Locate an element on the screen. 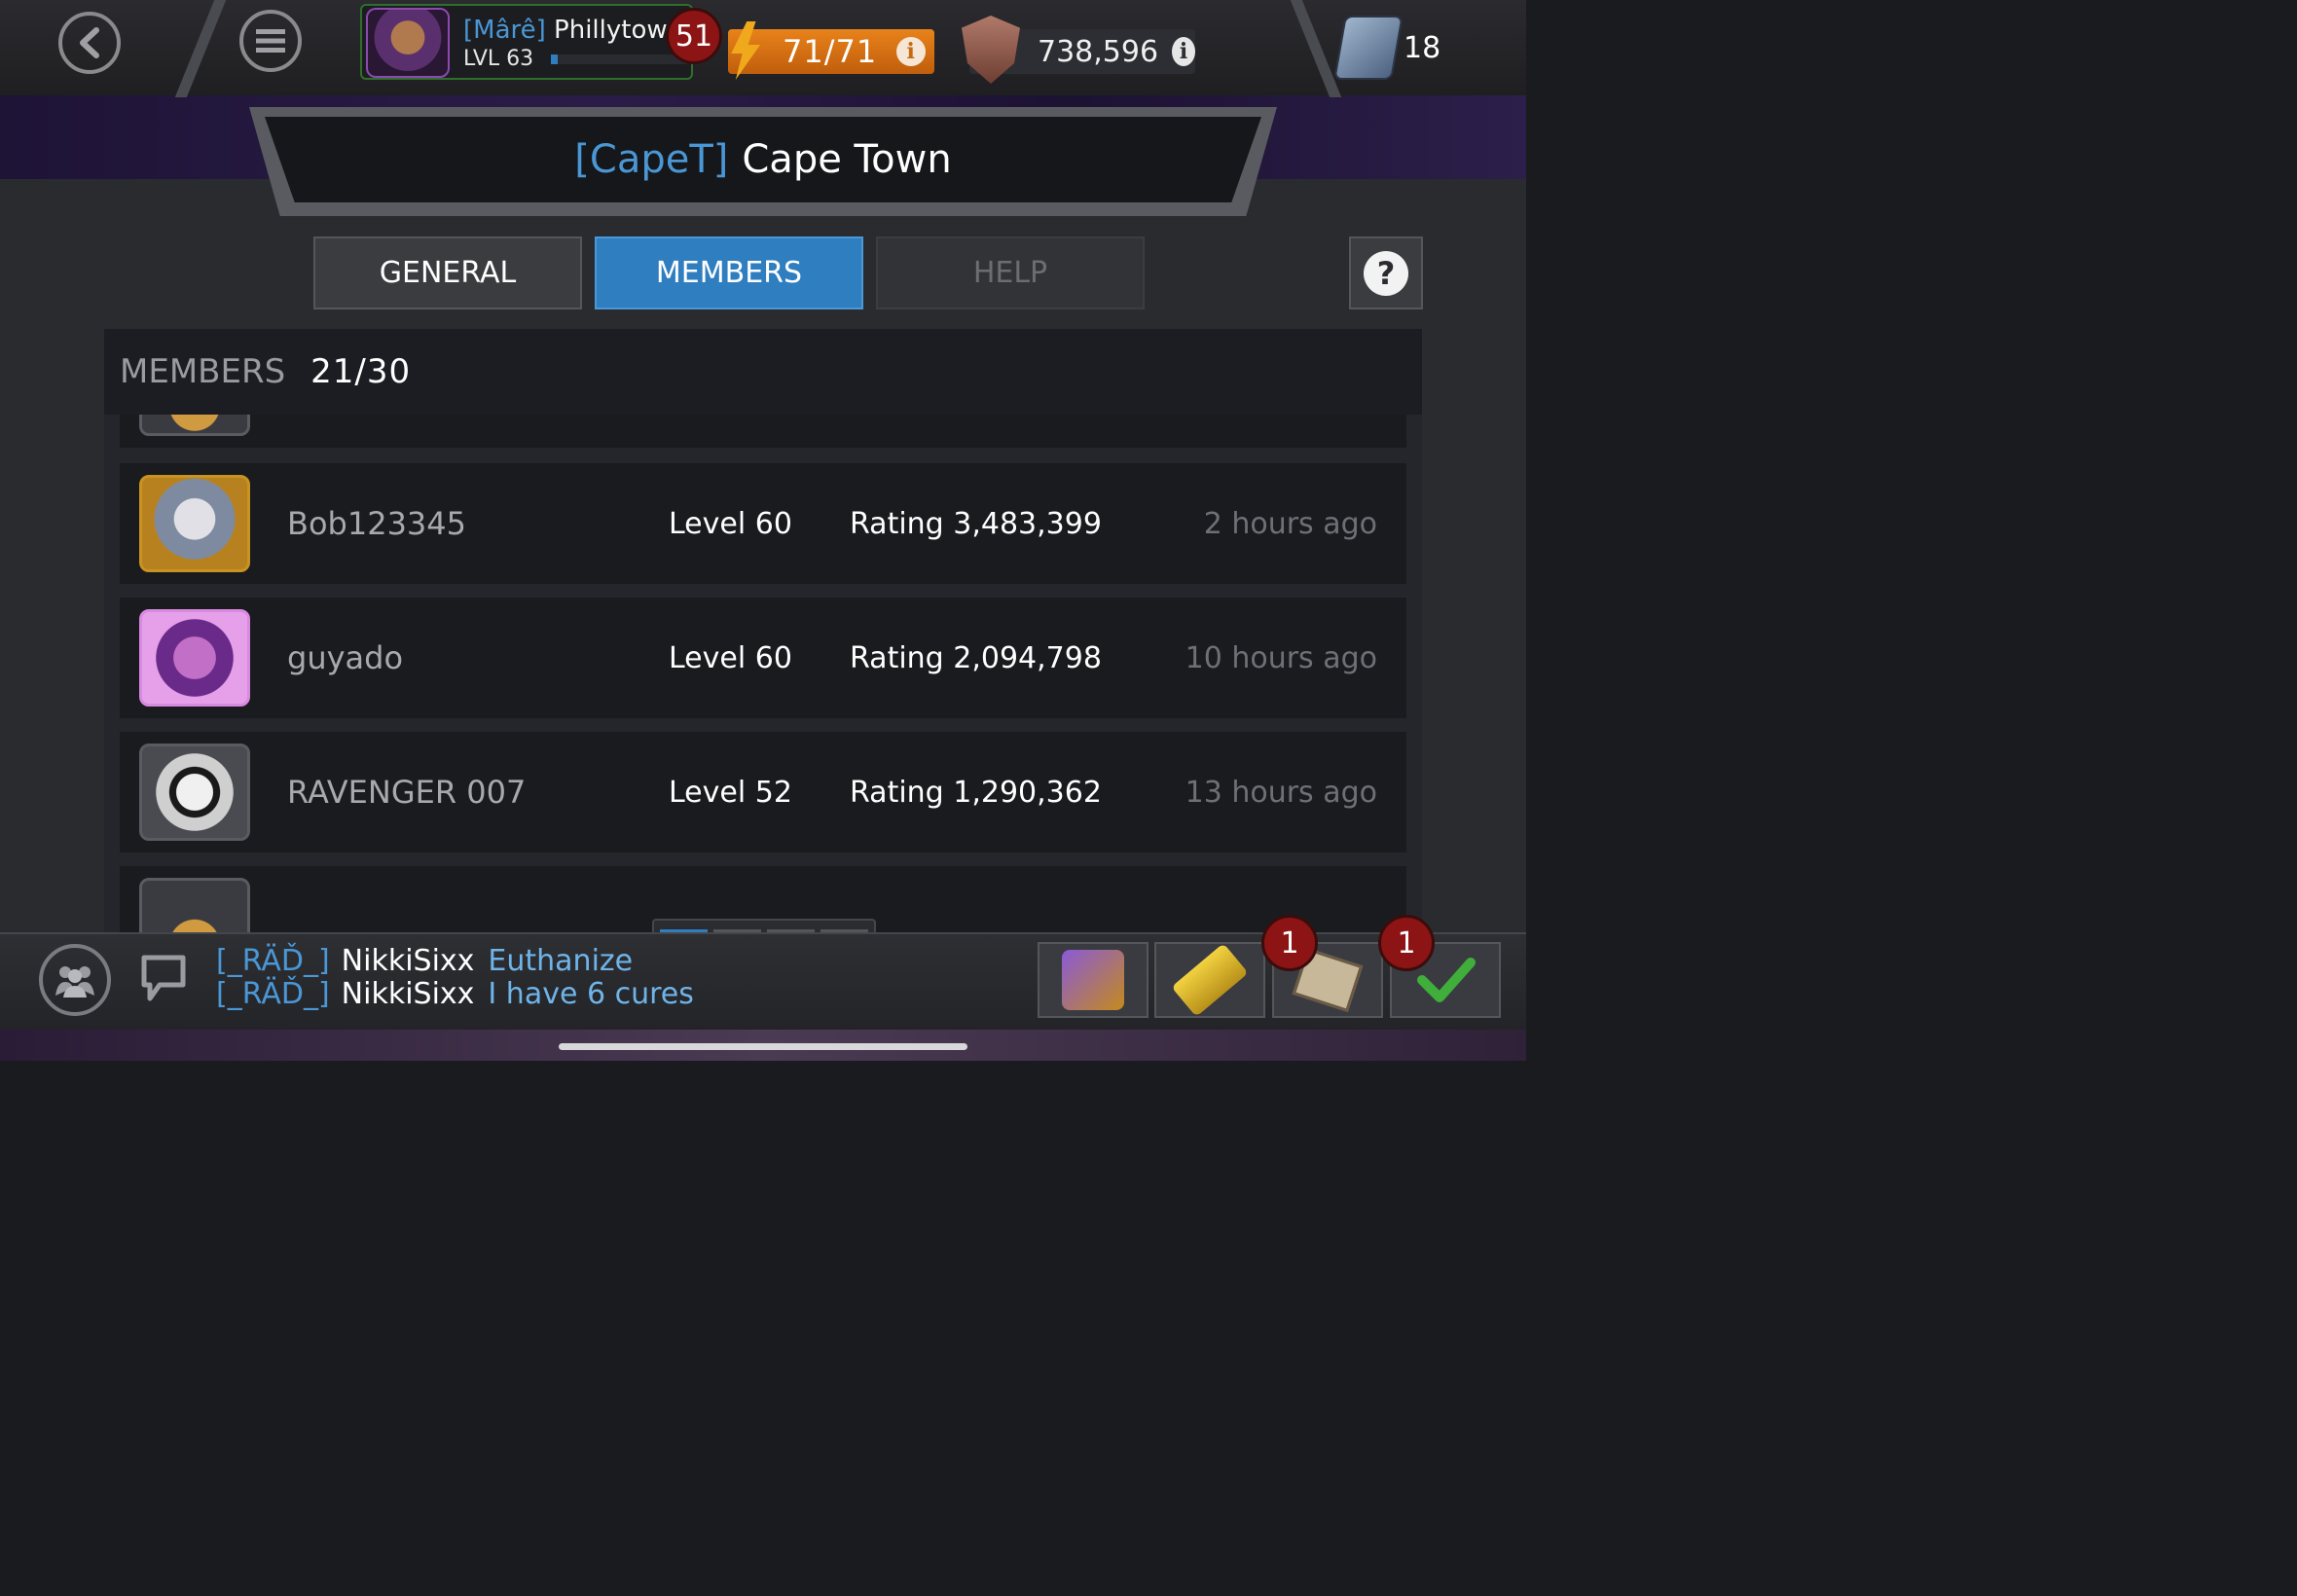  xp-bar is located at coordinates (619, 59).